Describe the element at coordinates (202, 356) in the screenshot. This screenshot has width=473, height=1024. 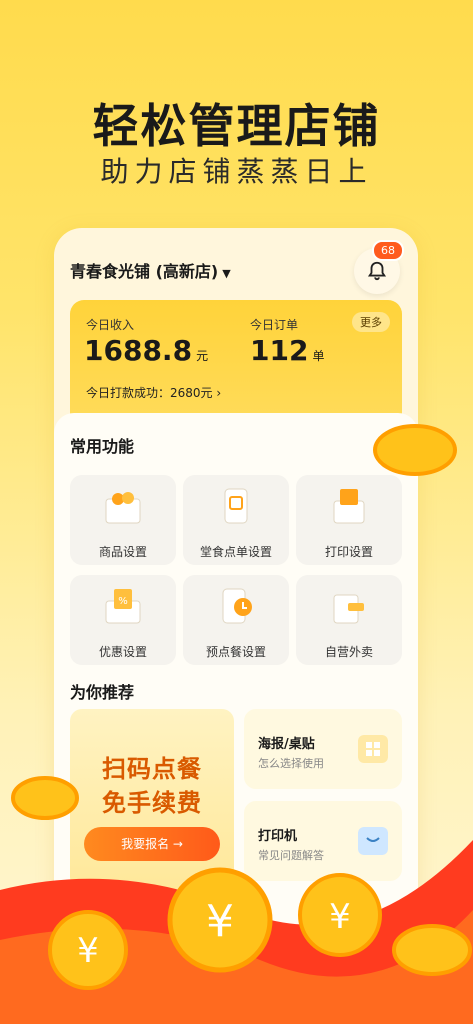
I see `income-unit: 元` at that location.